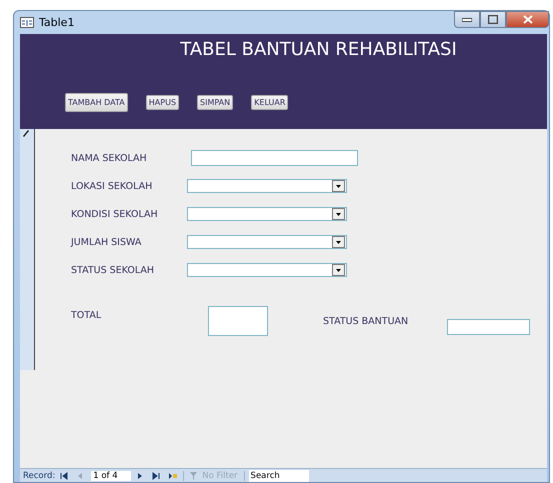  I want to click on close-button, so click(527, 19).